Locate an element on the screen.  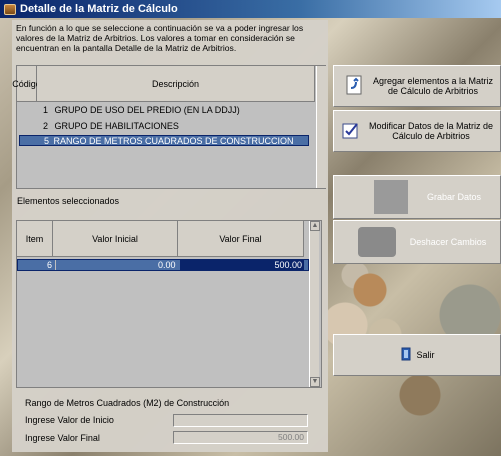
undo-icon is located at coordinates (377, 242).